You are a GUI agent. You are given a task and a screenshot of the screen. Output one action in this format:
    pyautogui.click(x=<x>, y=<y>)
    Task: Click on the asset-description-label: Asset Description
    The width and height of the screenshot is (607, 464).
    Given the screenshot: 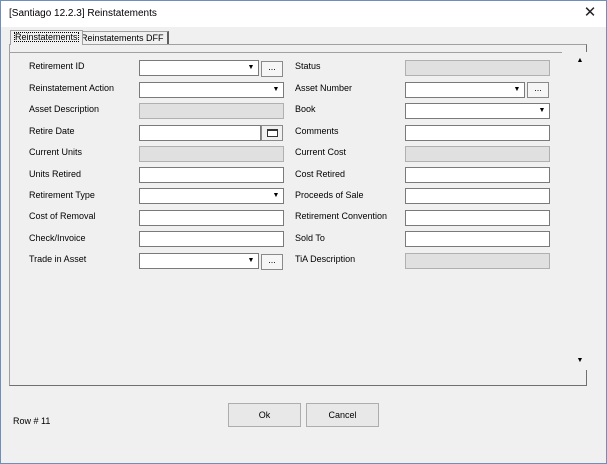 What is the action you would take?
    pyautogui.click(x=64, y=109)
    